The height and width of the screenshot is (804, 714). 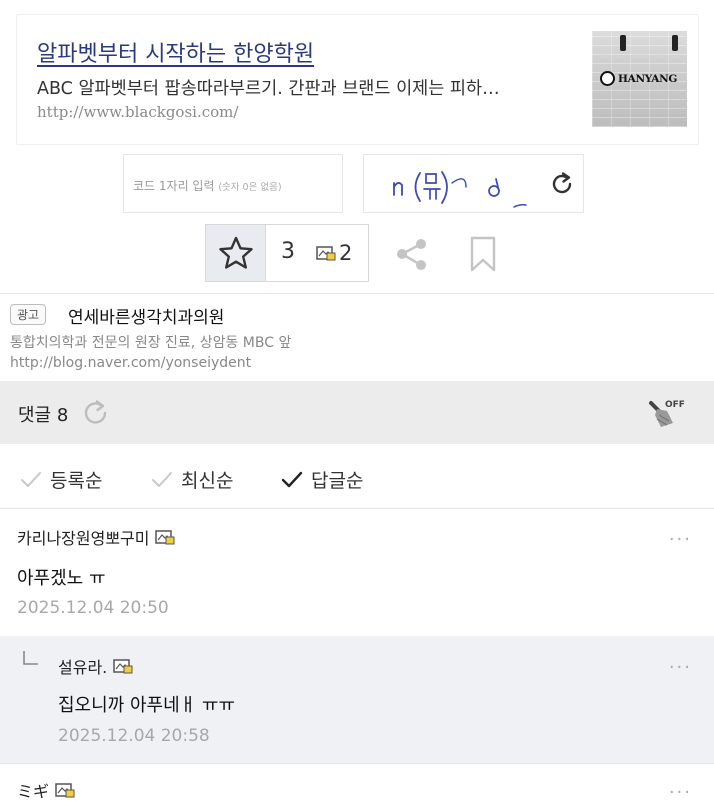 What do you see at coordinates (174, 186) in the screenshot?
I see `captcha-placeholder-text: 코드 1자리 입력` at bounding box center [174, 186].